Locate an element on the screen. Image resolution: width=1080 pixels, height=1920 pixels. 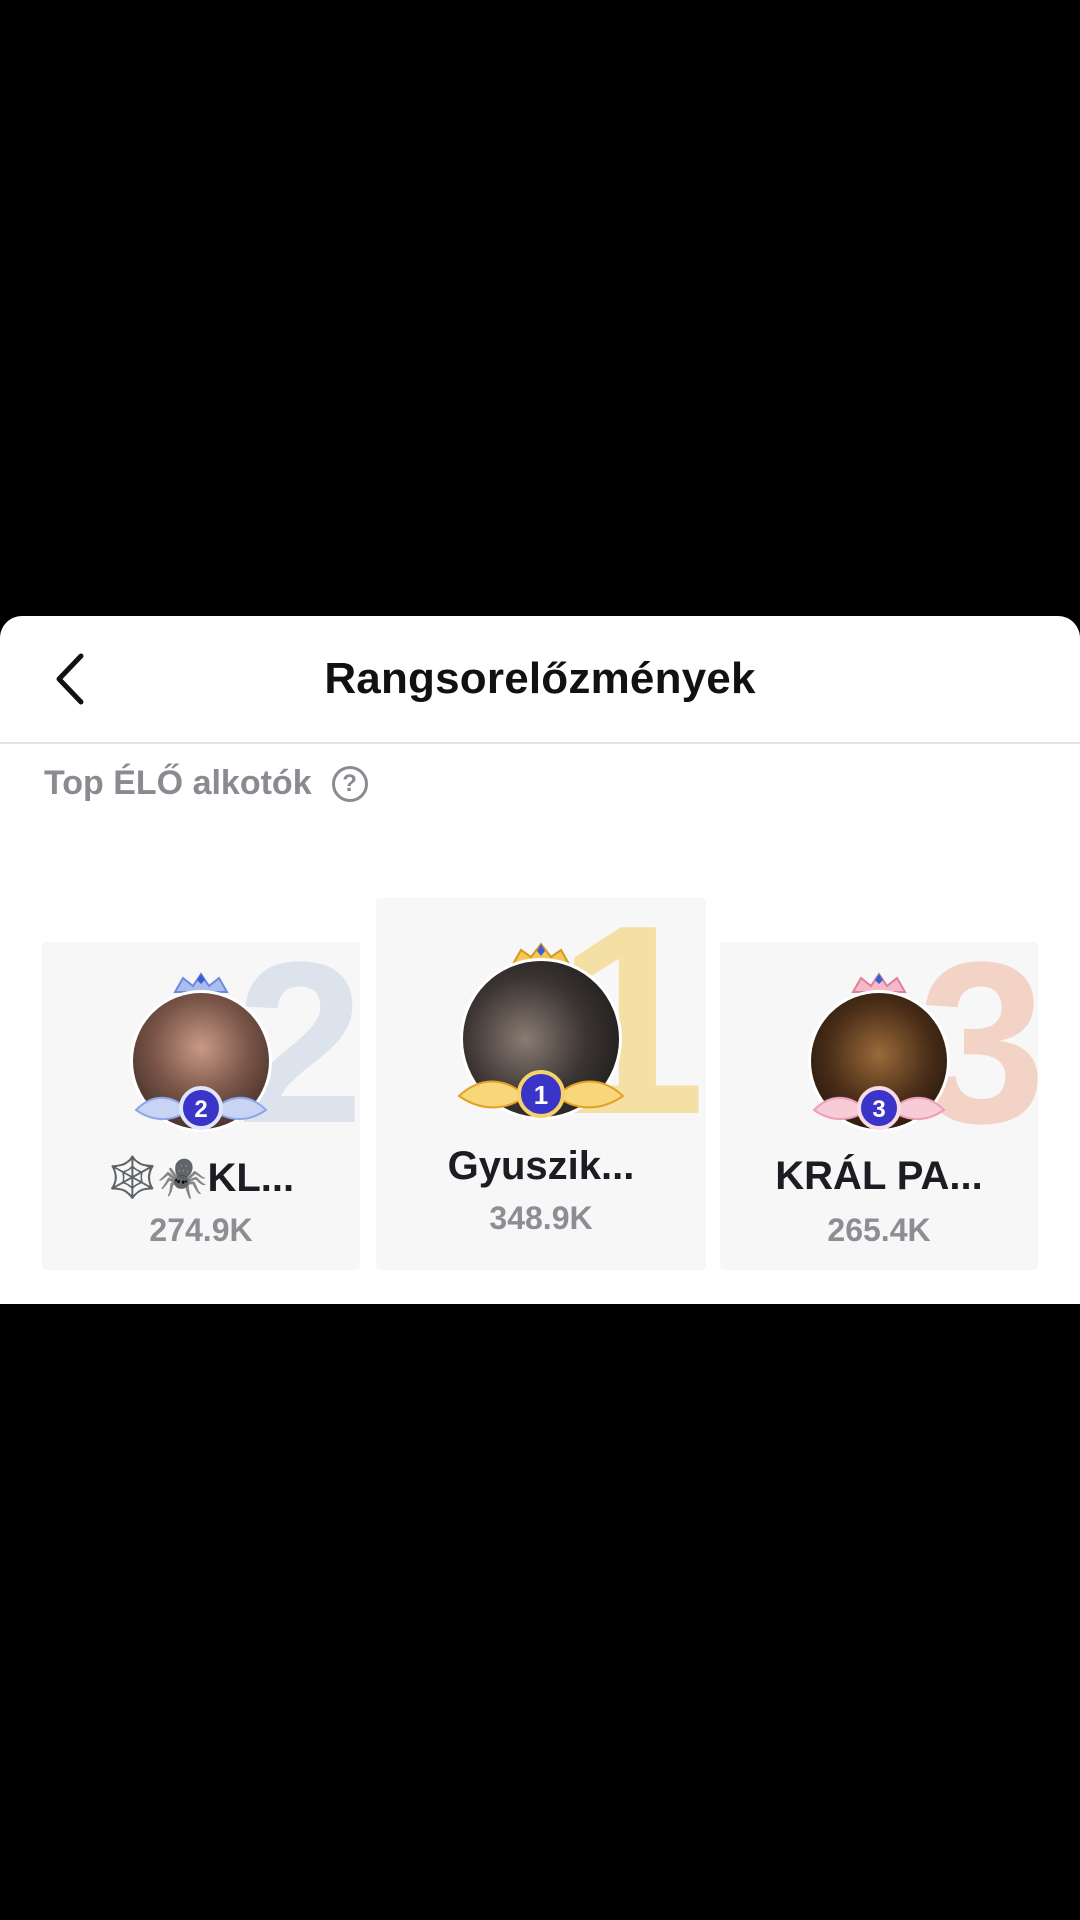
leaderboard-card-rank-3: 3 3 KRÁL PA... 265.4K is located at coordinates (879, 1106).